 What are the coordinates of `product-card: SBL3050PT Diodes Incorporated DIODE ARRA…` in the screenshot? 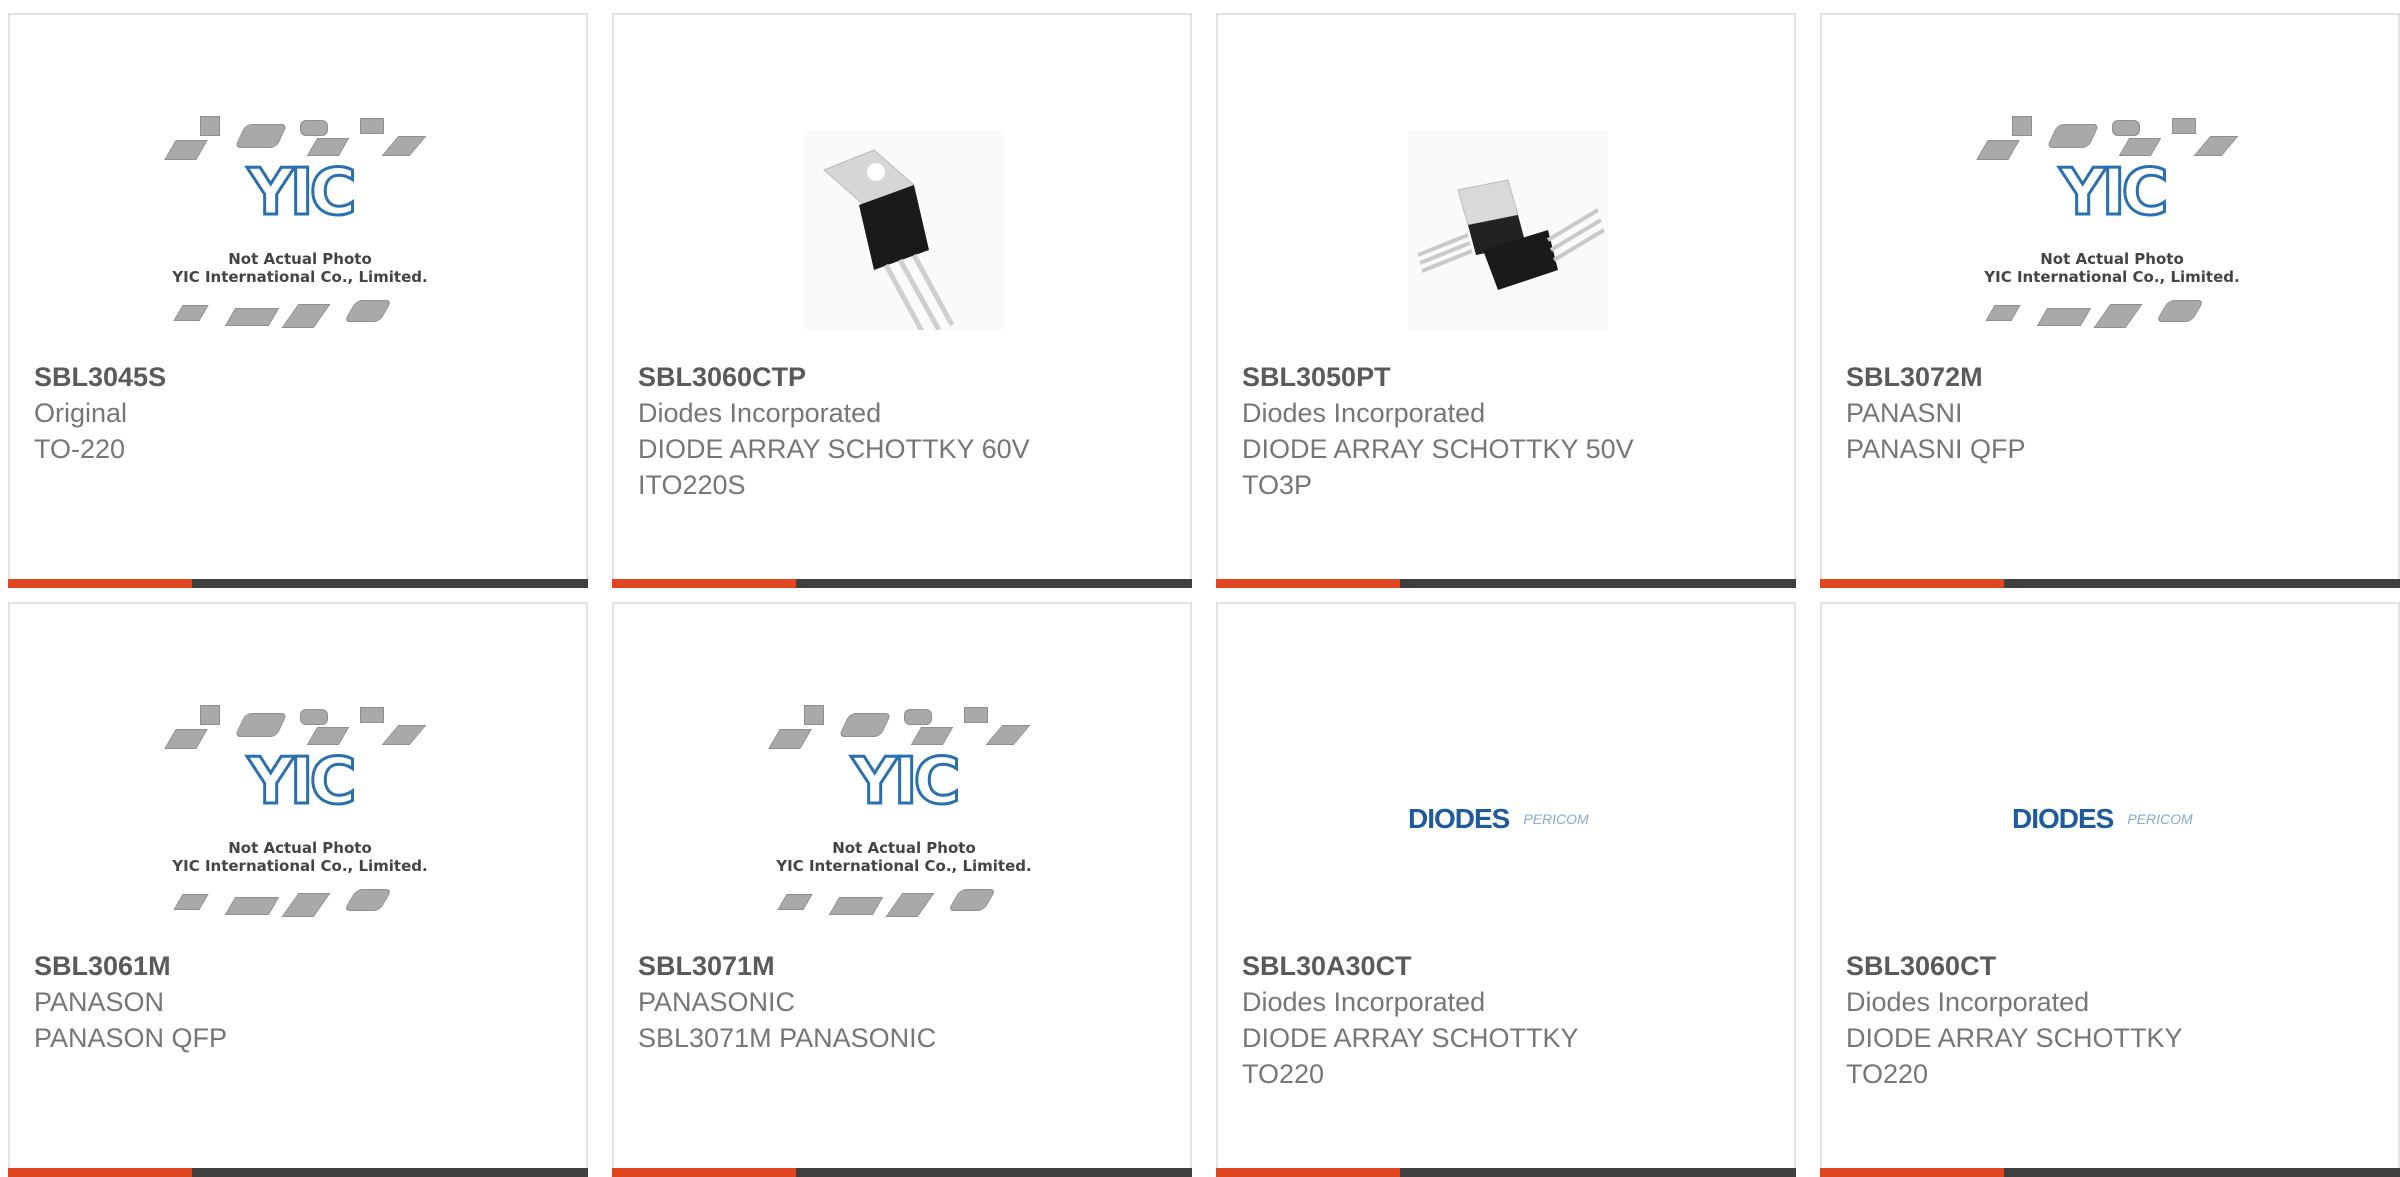 It's located at (1506, 300).